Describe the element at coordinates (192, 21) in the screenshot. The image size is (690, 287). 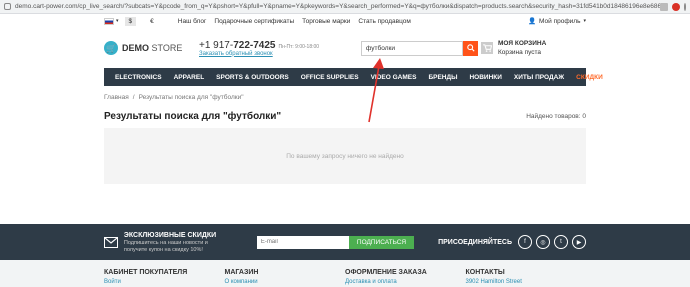
I see `link-blog: Наш блог` at that location.